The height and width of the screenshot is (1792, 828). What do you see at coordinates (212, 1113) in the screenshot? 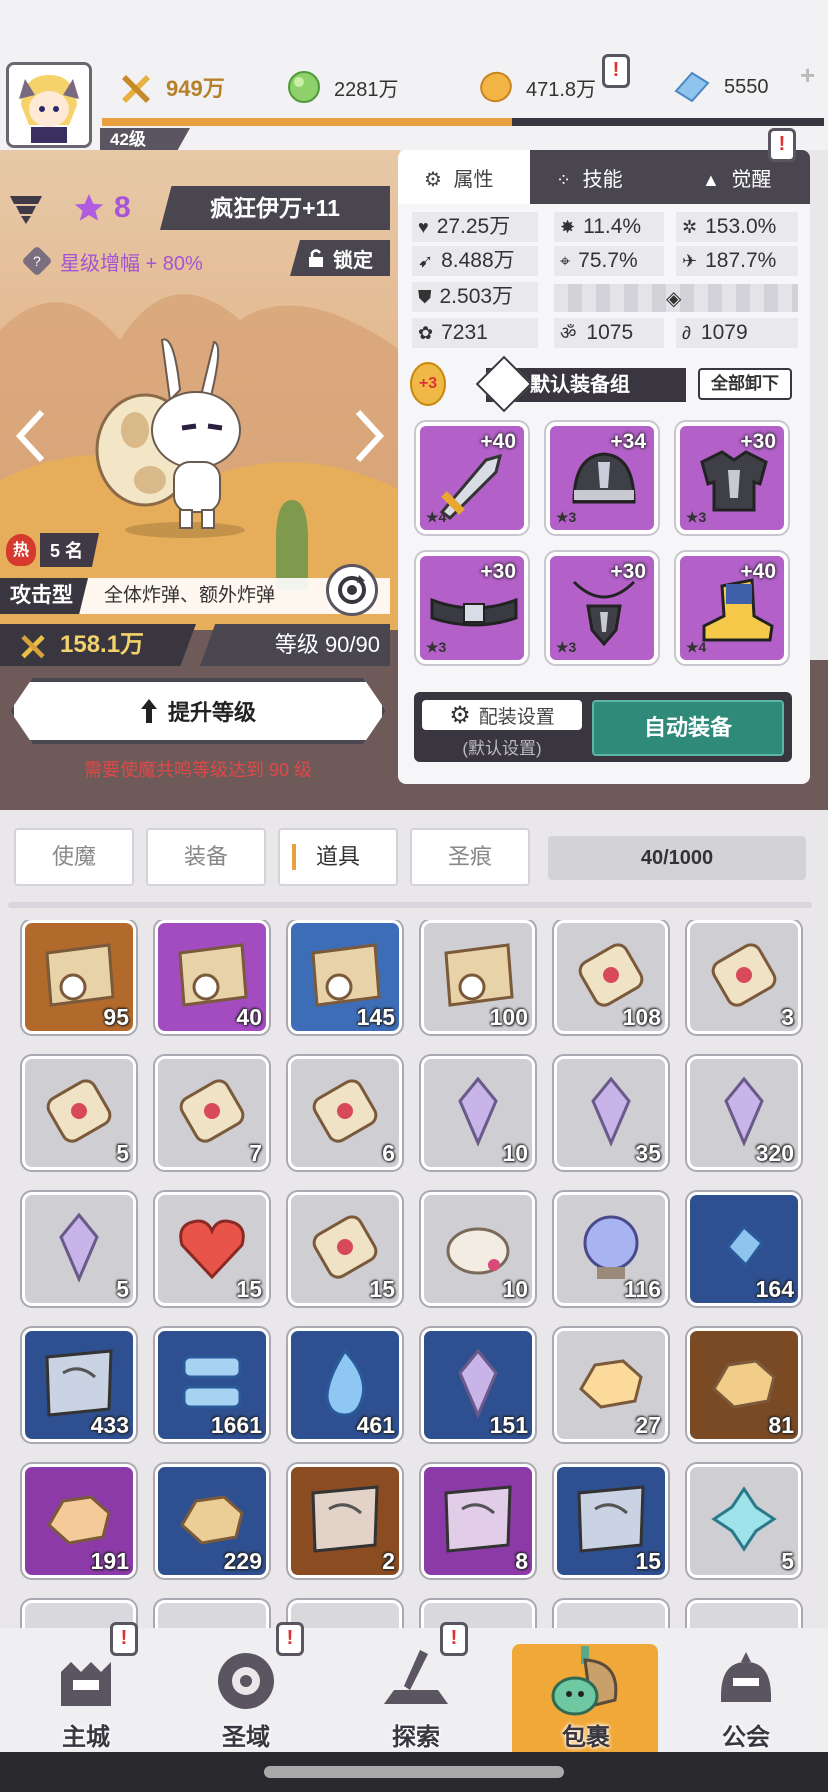
I see `inventory-item: 7` at bounding box center [212, 1113].